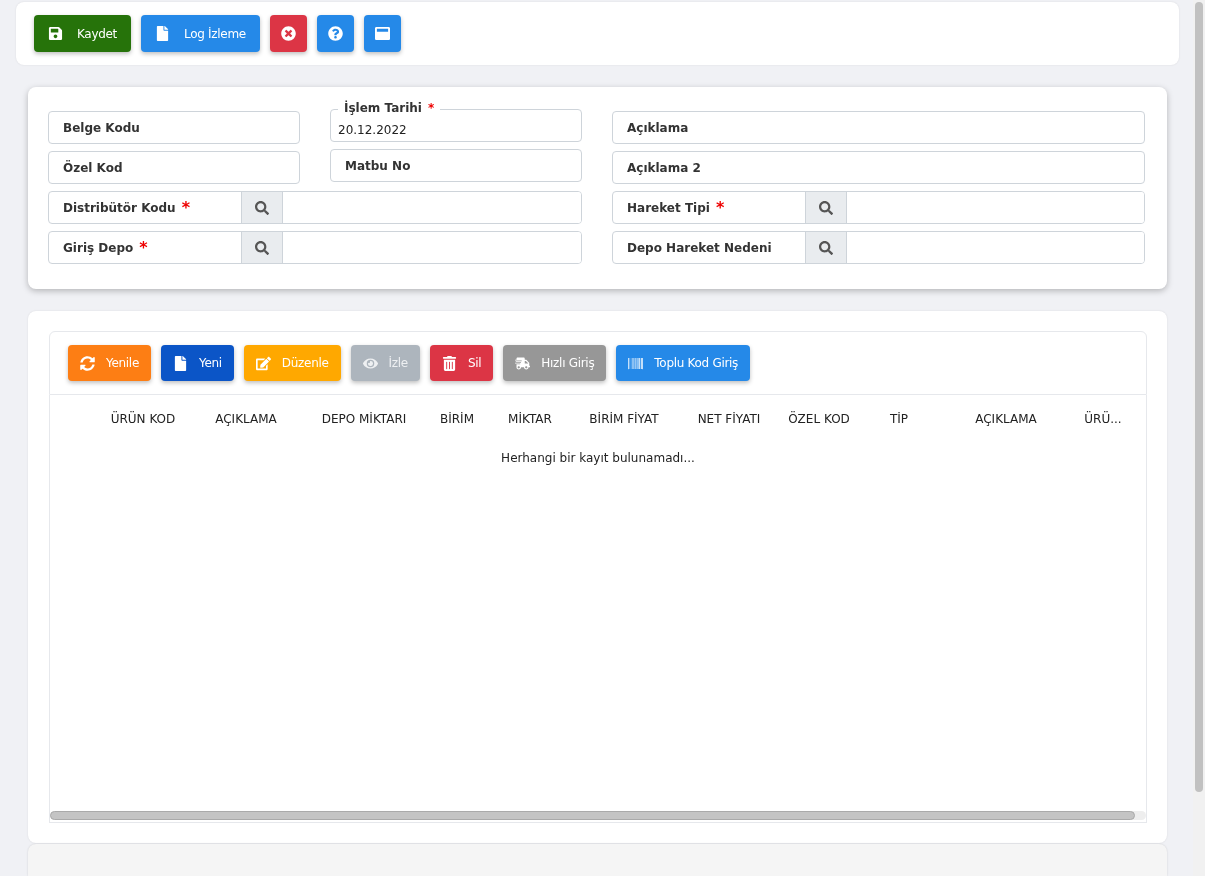  Describe the element at coordinates (372, 130) in the screenshot. I see `field-value: 20.12.2022` at that location.